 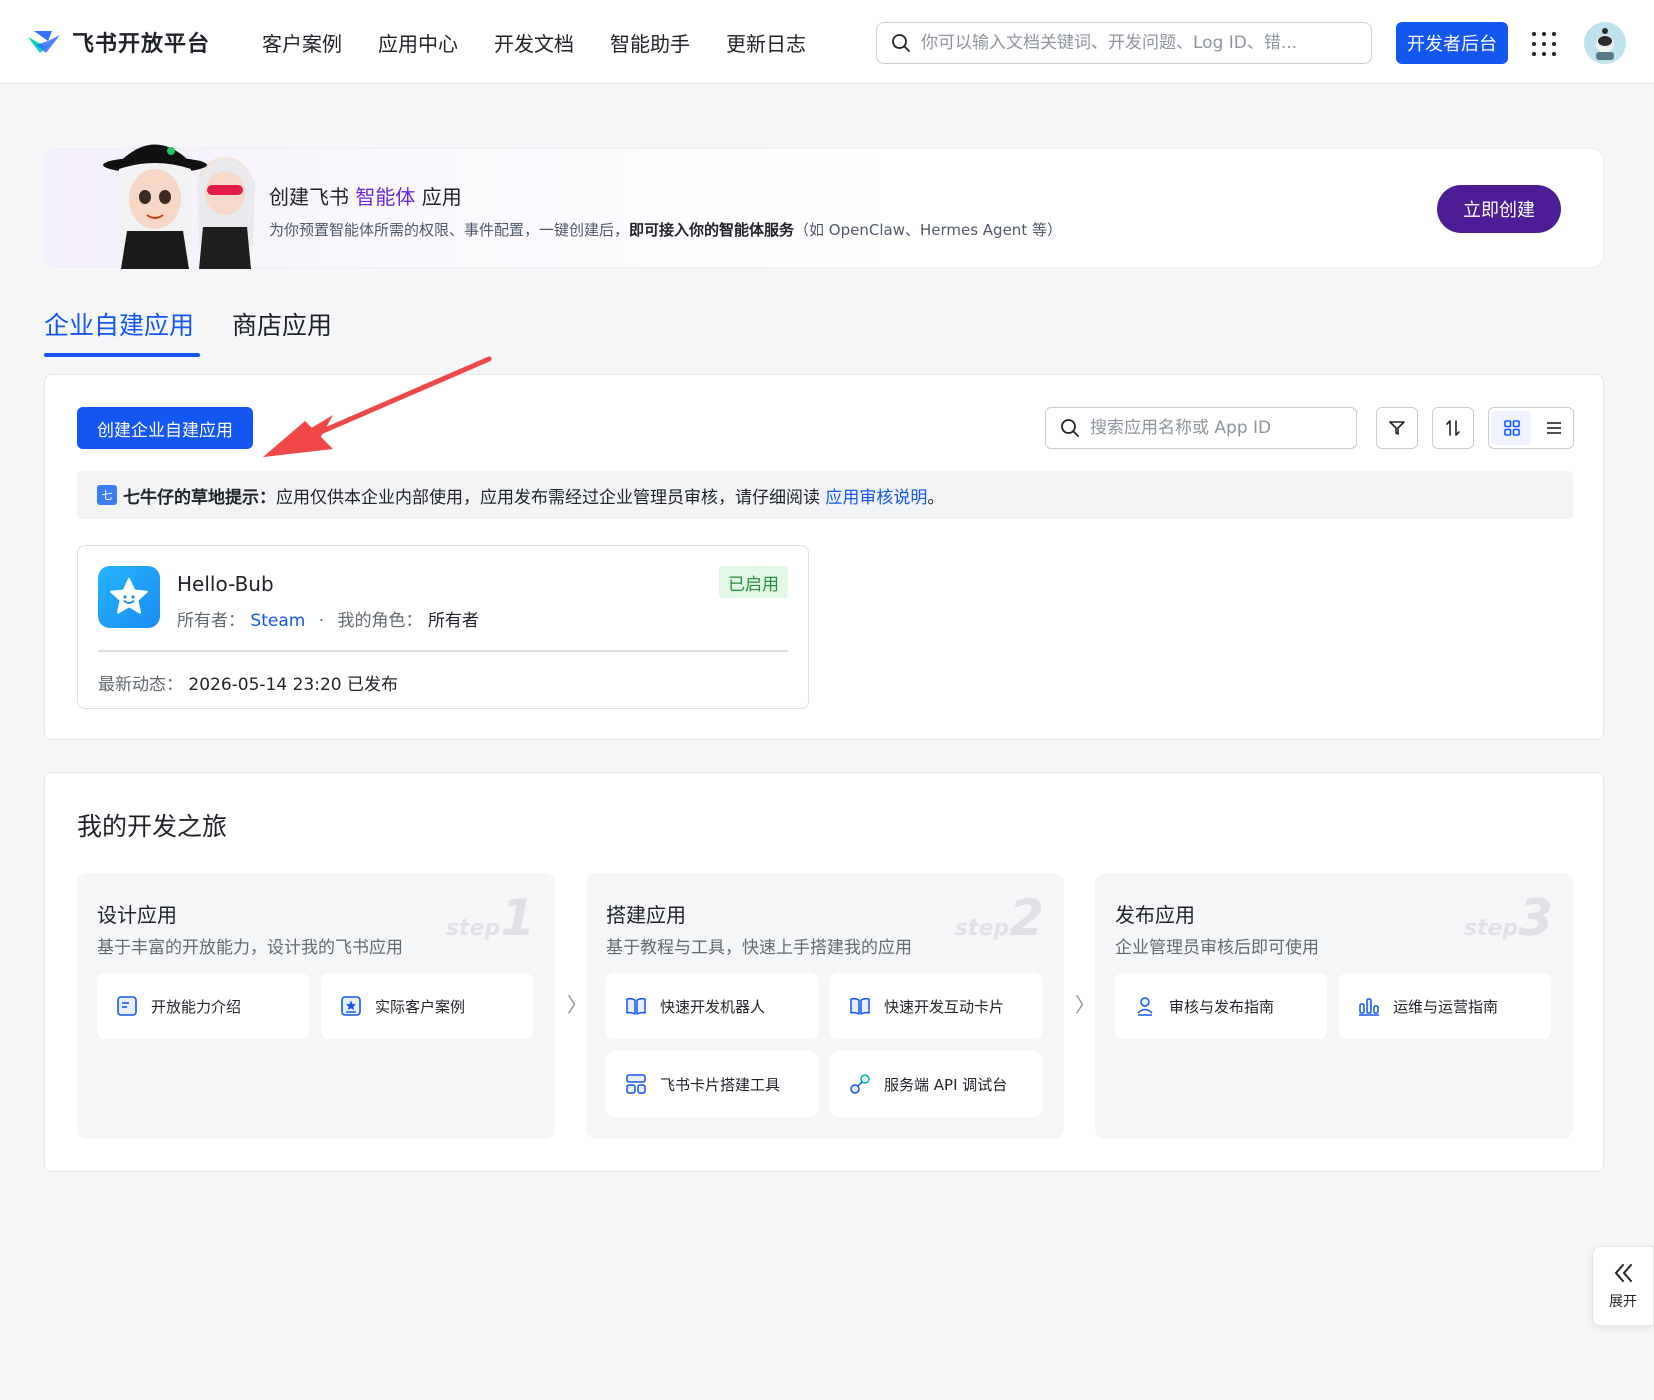 I want to click on top-search-input, so click(x=1131, y=43).